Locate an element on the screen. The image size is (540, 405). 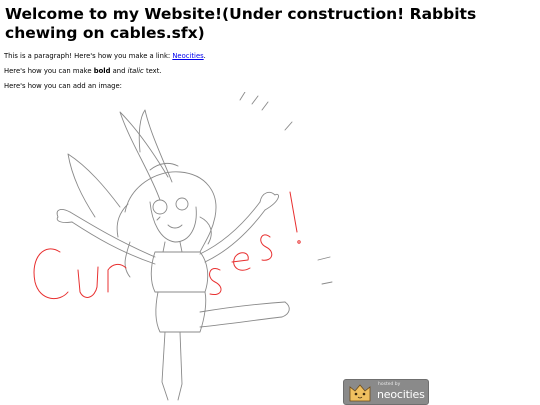
paragraph-image-example: Here's how you can add an image: is located at coordinates (63, 86).